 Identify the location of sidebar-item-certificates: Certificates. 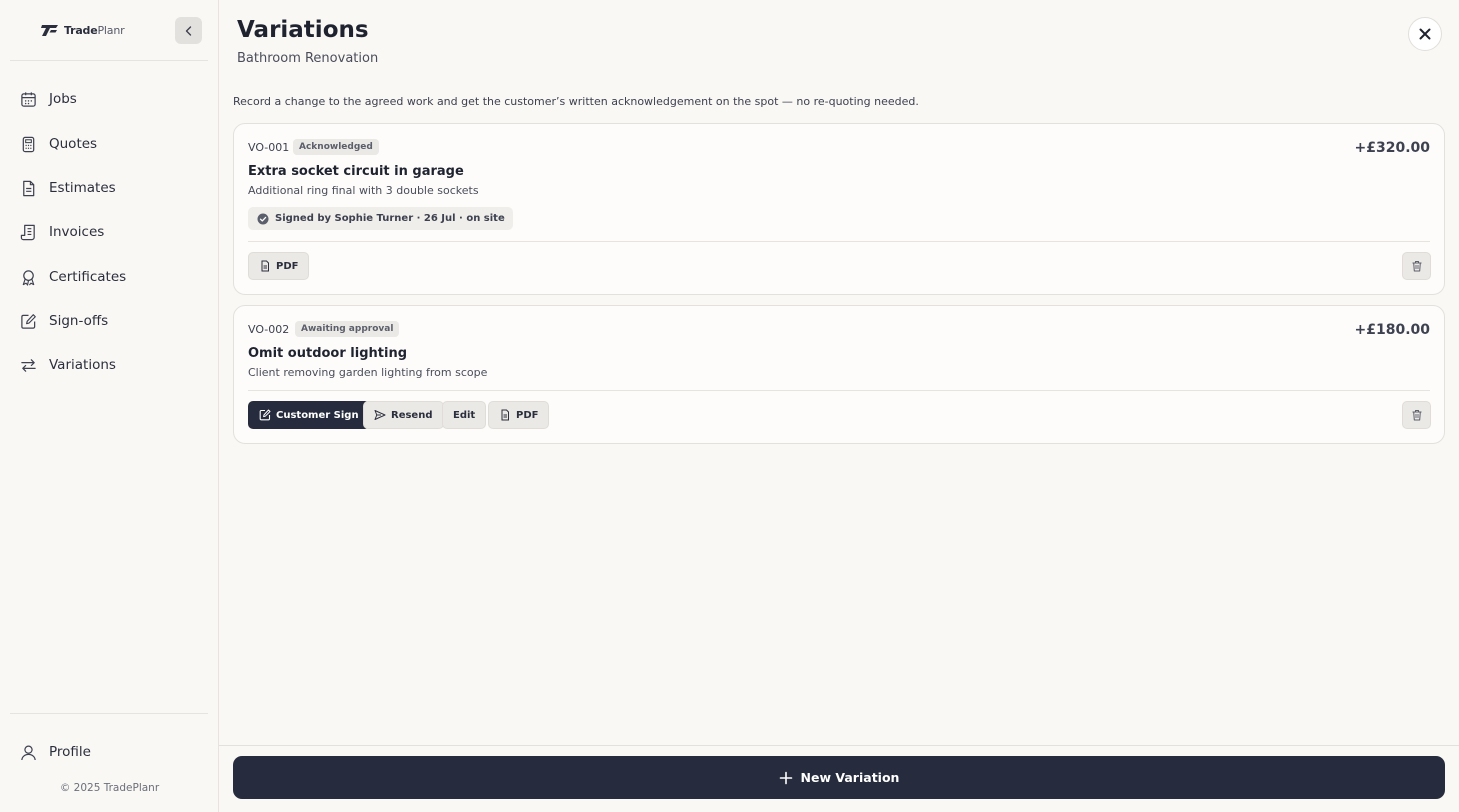
(73, 277).